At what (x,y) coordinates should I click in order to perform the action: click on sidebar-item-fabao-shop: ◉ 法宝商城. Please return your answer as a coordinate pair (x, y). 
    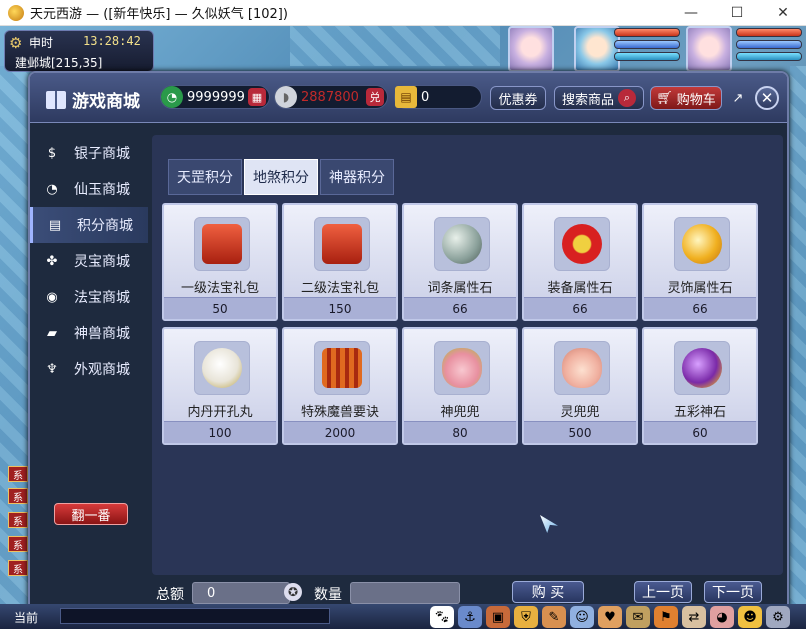
    Looking at the image, I should click on (89, 297).